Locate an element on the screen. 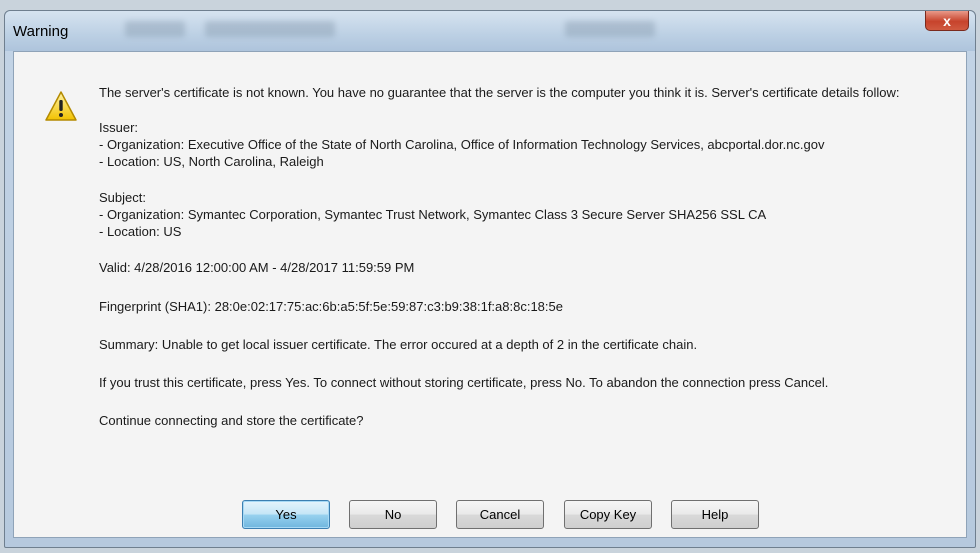 Image resolution: width=980 pixels, height=553 pixels. subject-heading: Subject: is located at coordinates (122, 197).